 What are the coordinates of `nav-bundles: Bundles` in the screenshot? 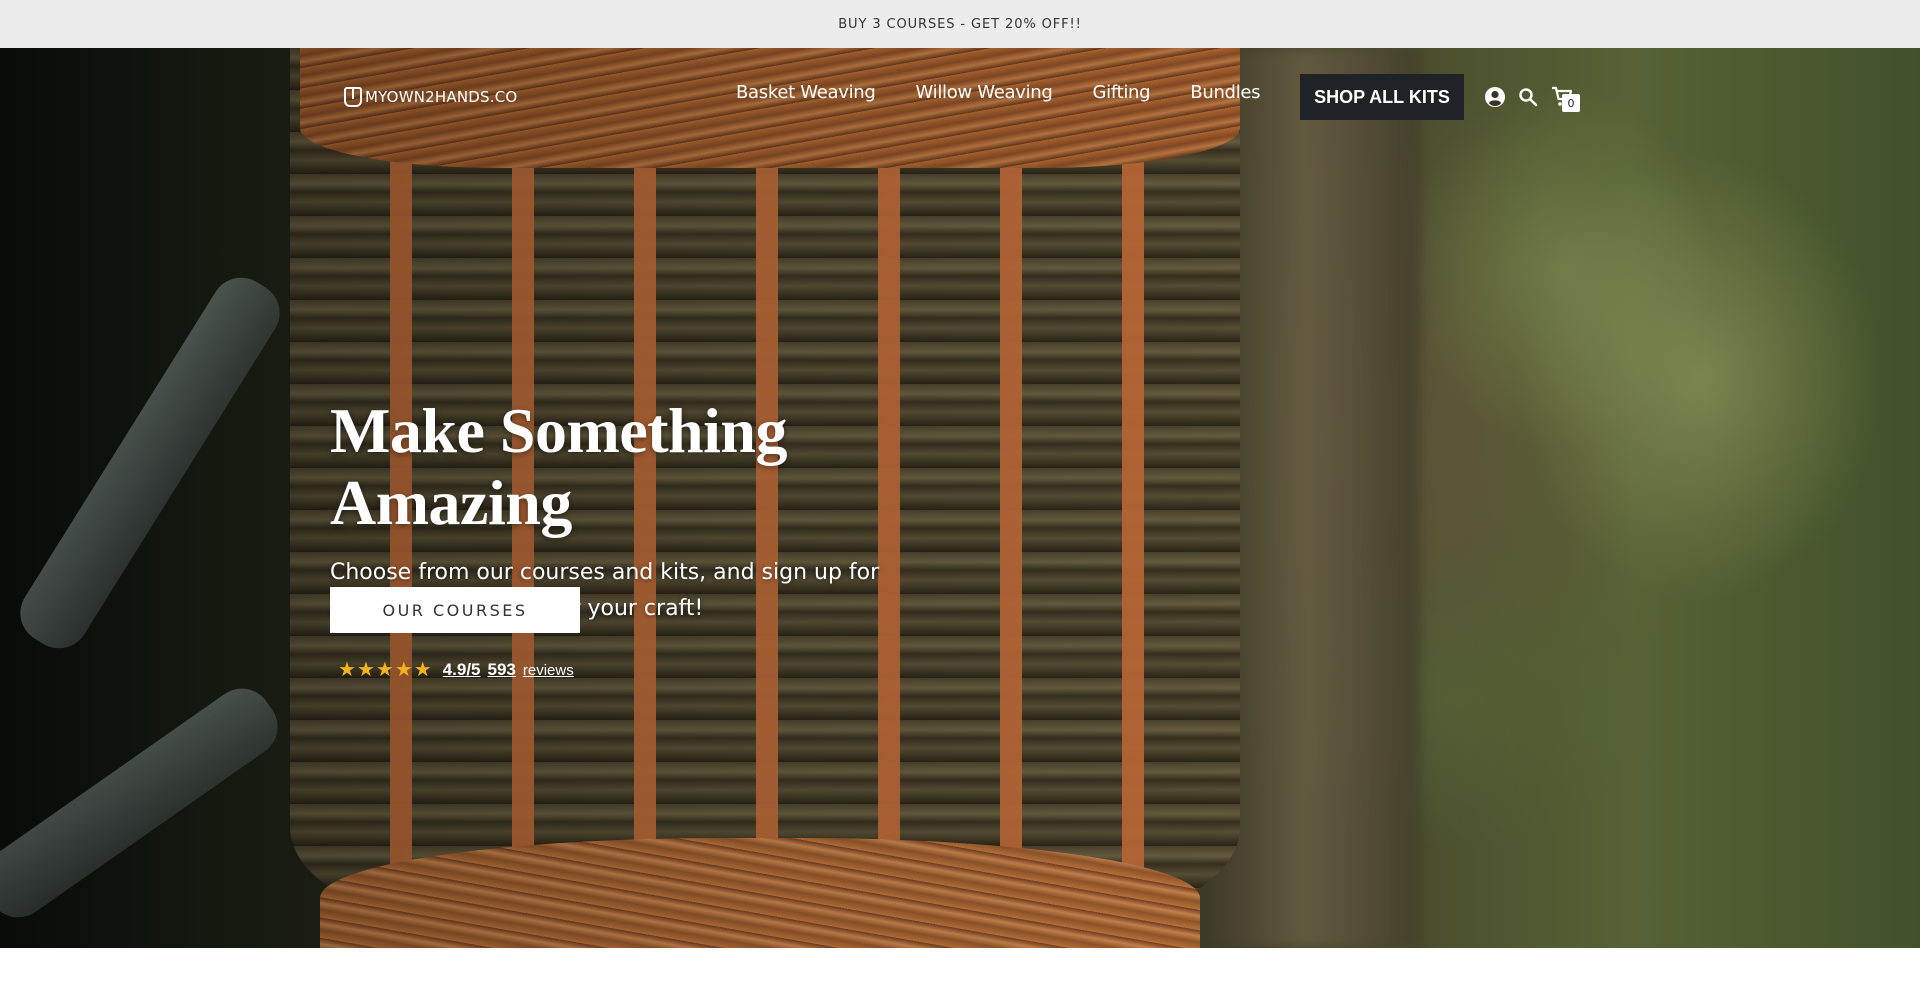 It's located at (1225, 92).